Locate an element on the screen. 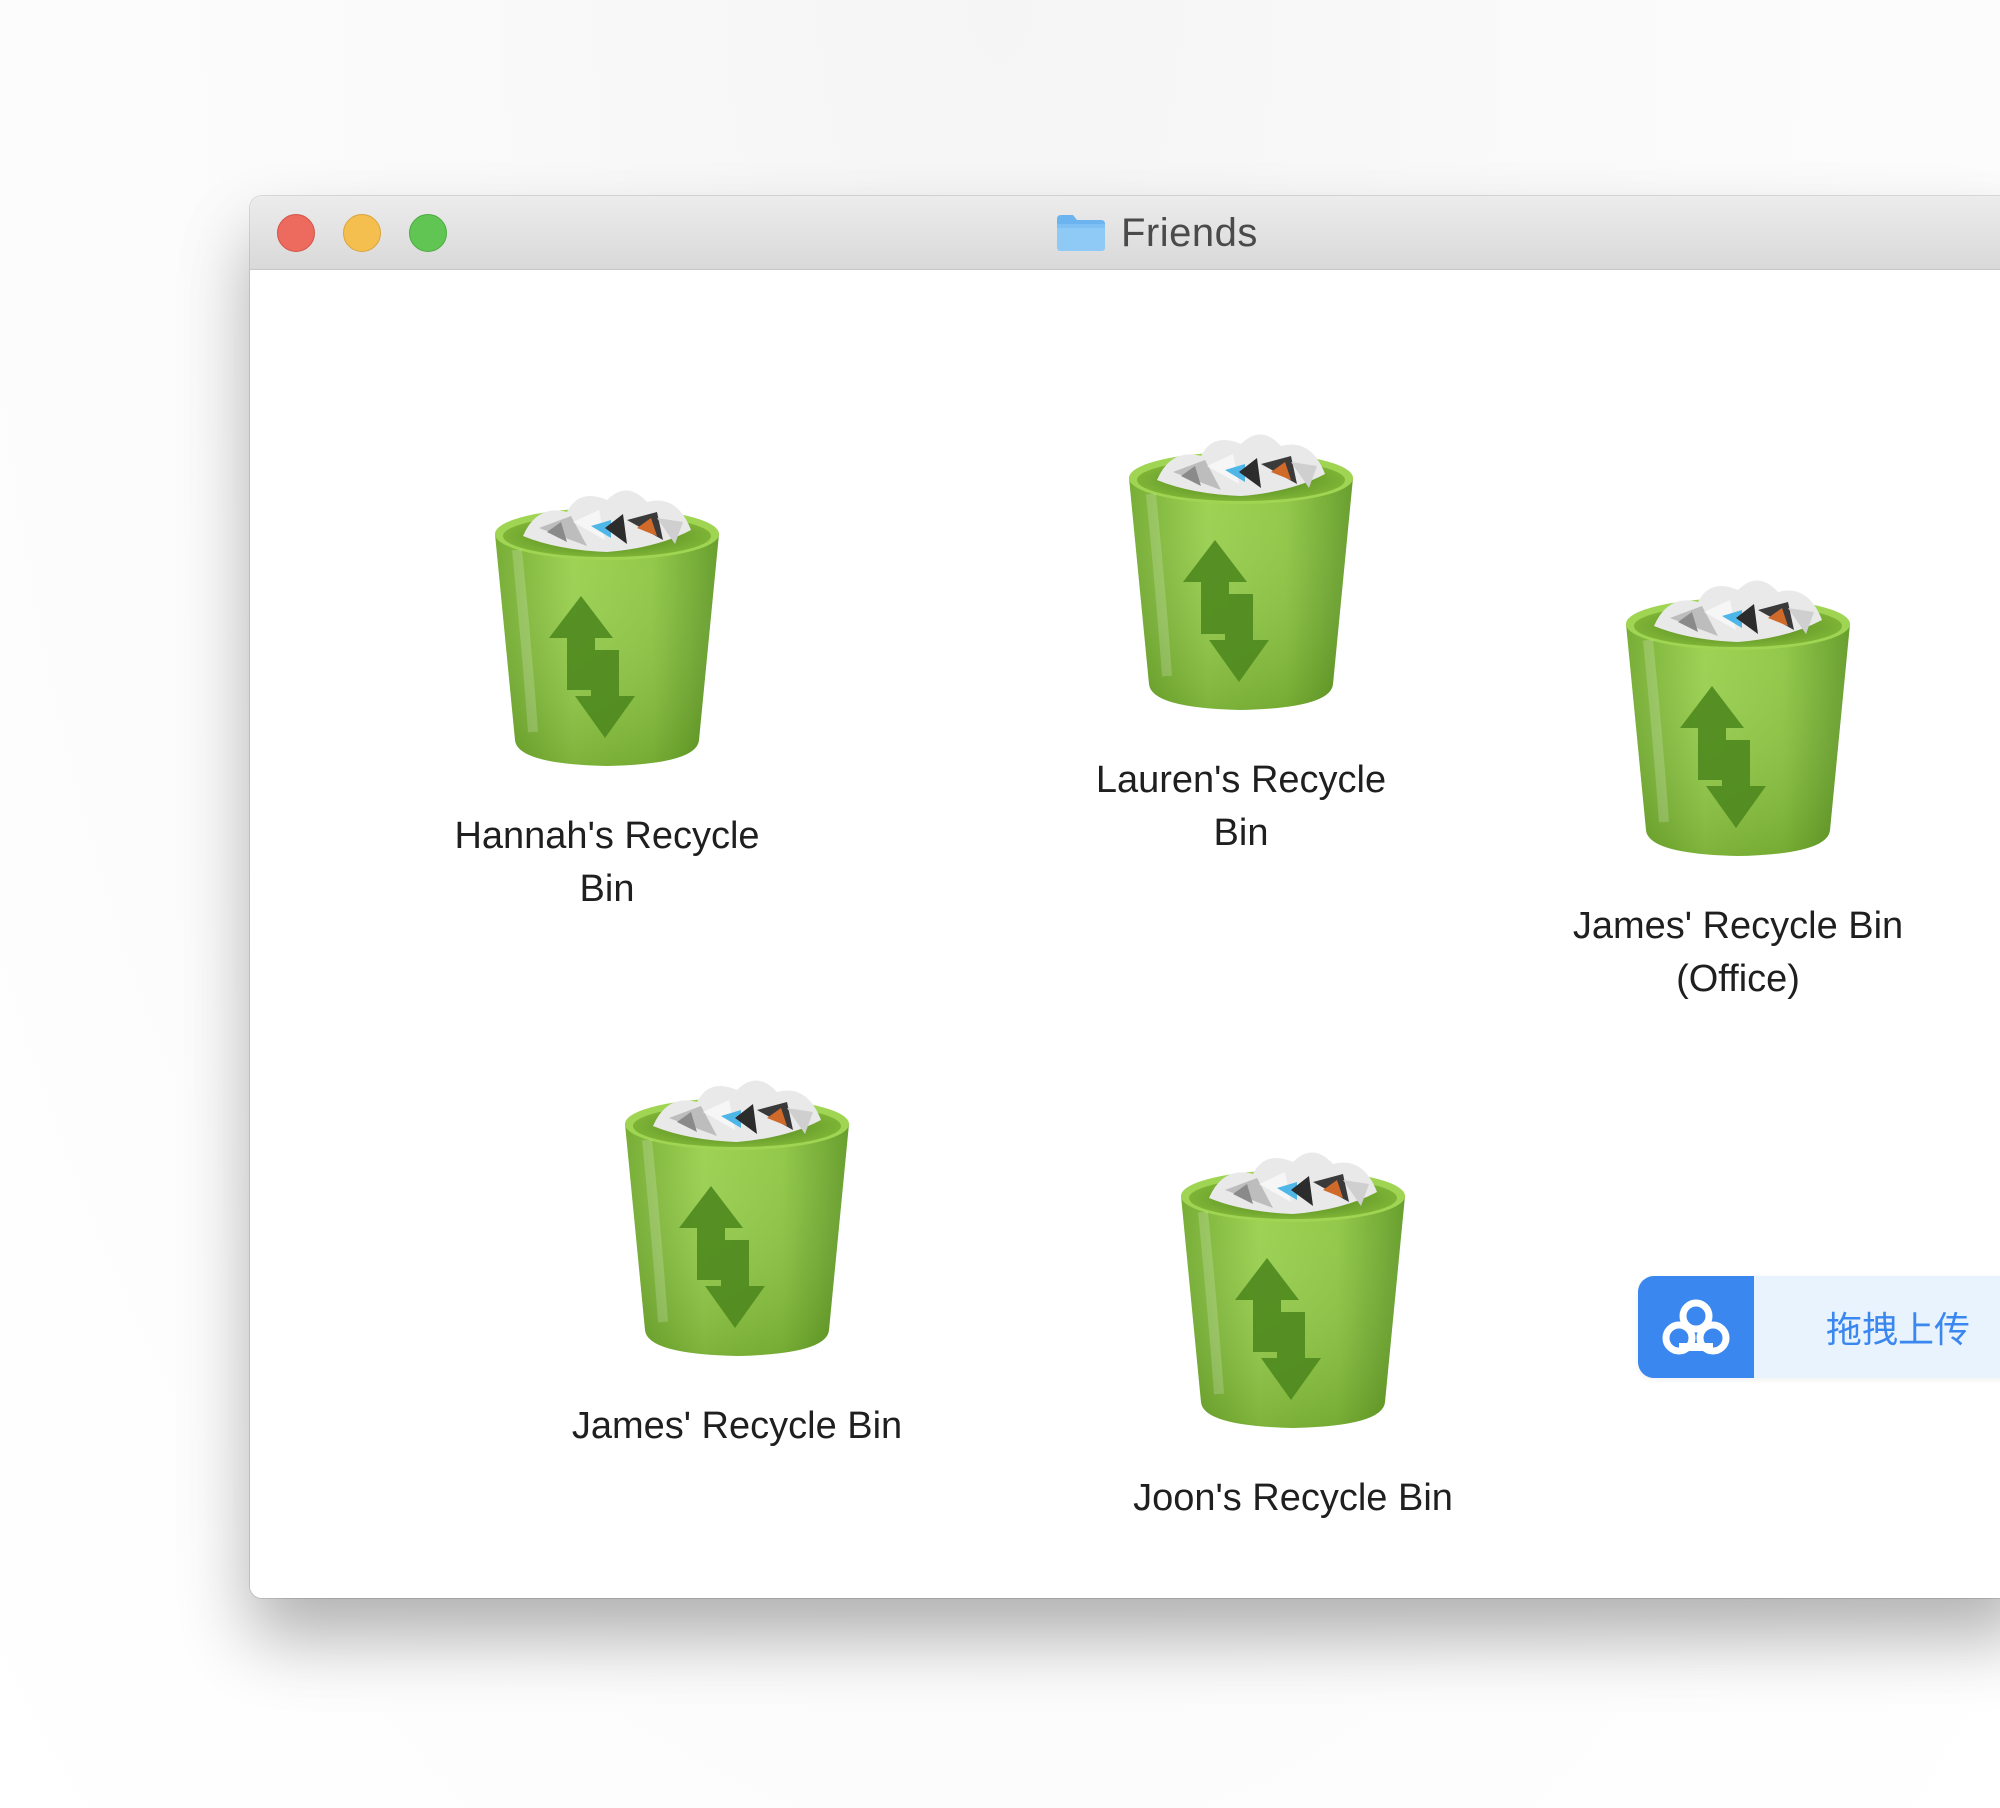  folder-icon is located at coordinates (1081, 233).